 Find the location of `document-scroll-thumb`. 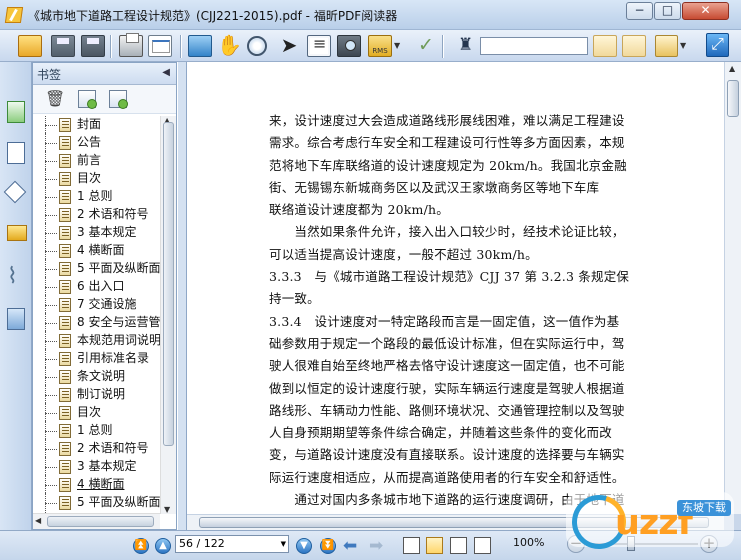

document-scroll-thumb is located at coordinates (733, 98).